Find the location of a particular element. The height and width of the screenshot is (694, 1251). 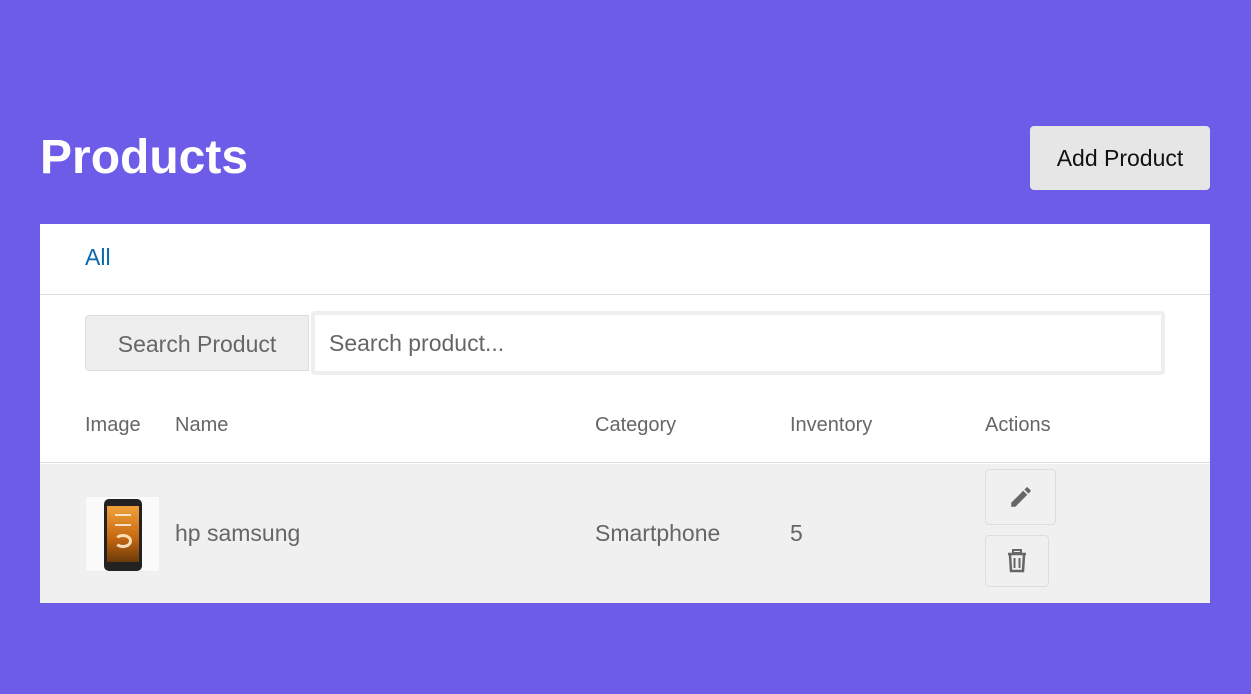

edit-button is located at coordinates (1020, 497).